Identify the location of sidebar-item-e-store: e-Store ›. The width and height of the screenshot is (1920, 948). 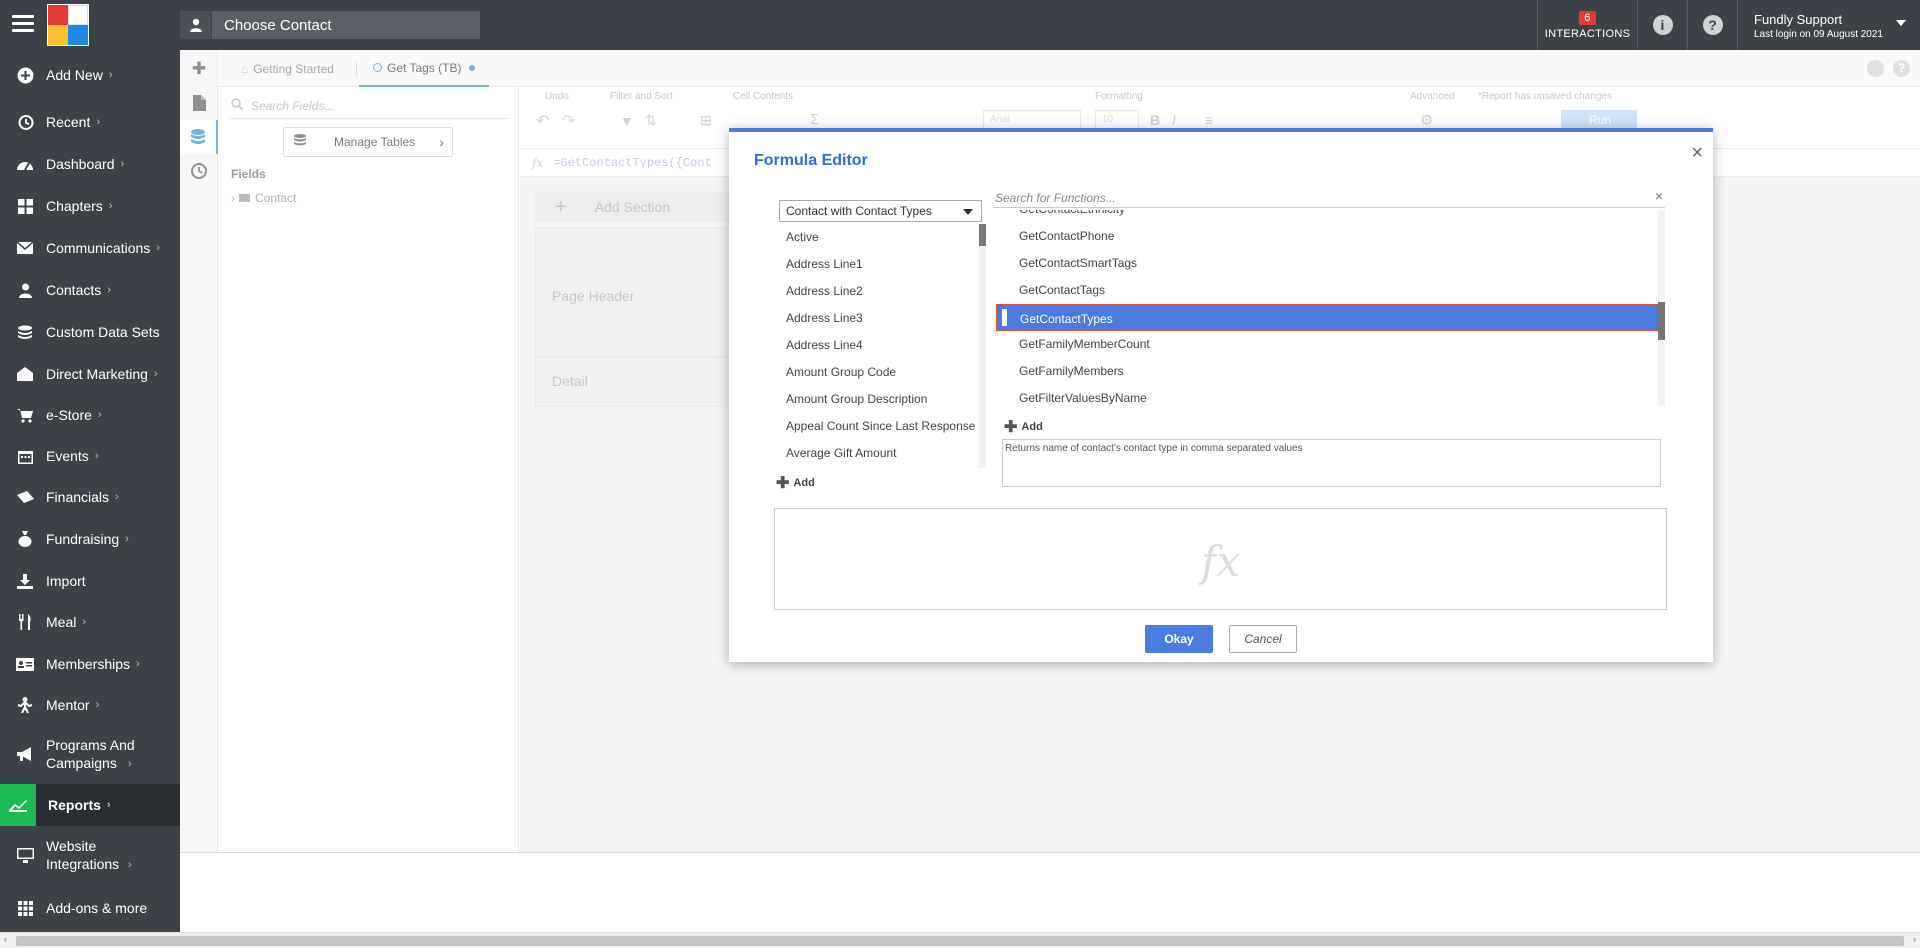
(90, 415).